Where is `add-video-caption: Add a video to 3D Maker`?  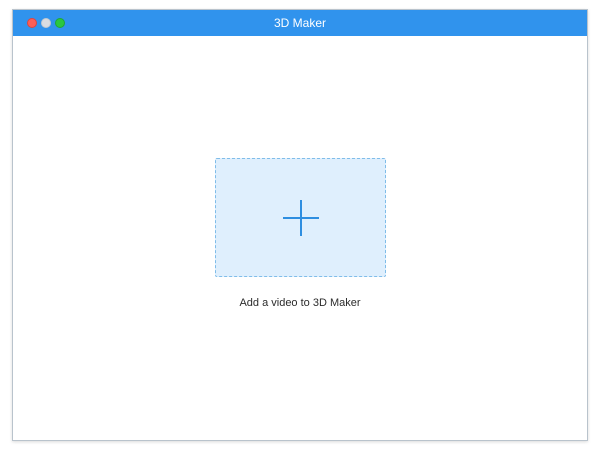
add-video-caption: Add a video to 3D Maker is located at coordinates (300, 303).